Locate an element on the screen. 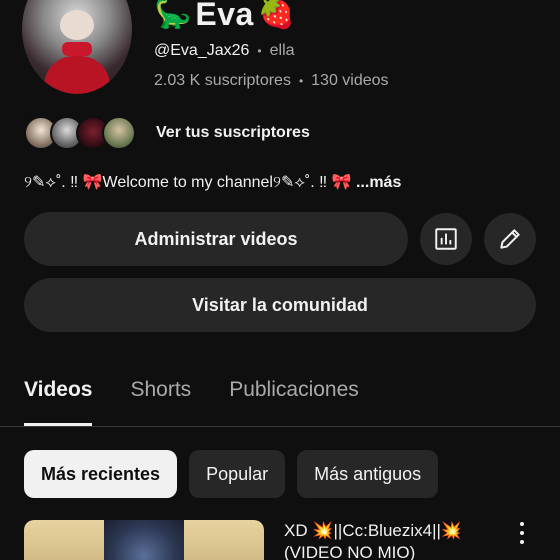 The width and height of the screenshot is (560, 560). channel-tabs: Videos Shorts Publicaciones is located at coordinates (191, 398).